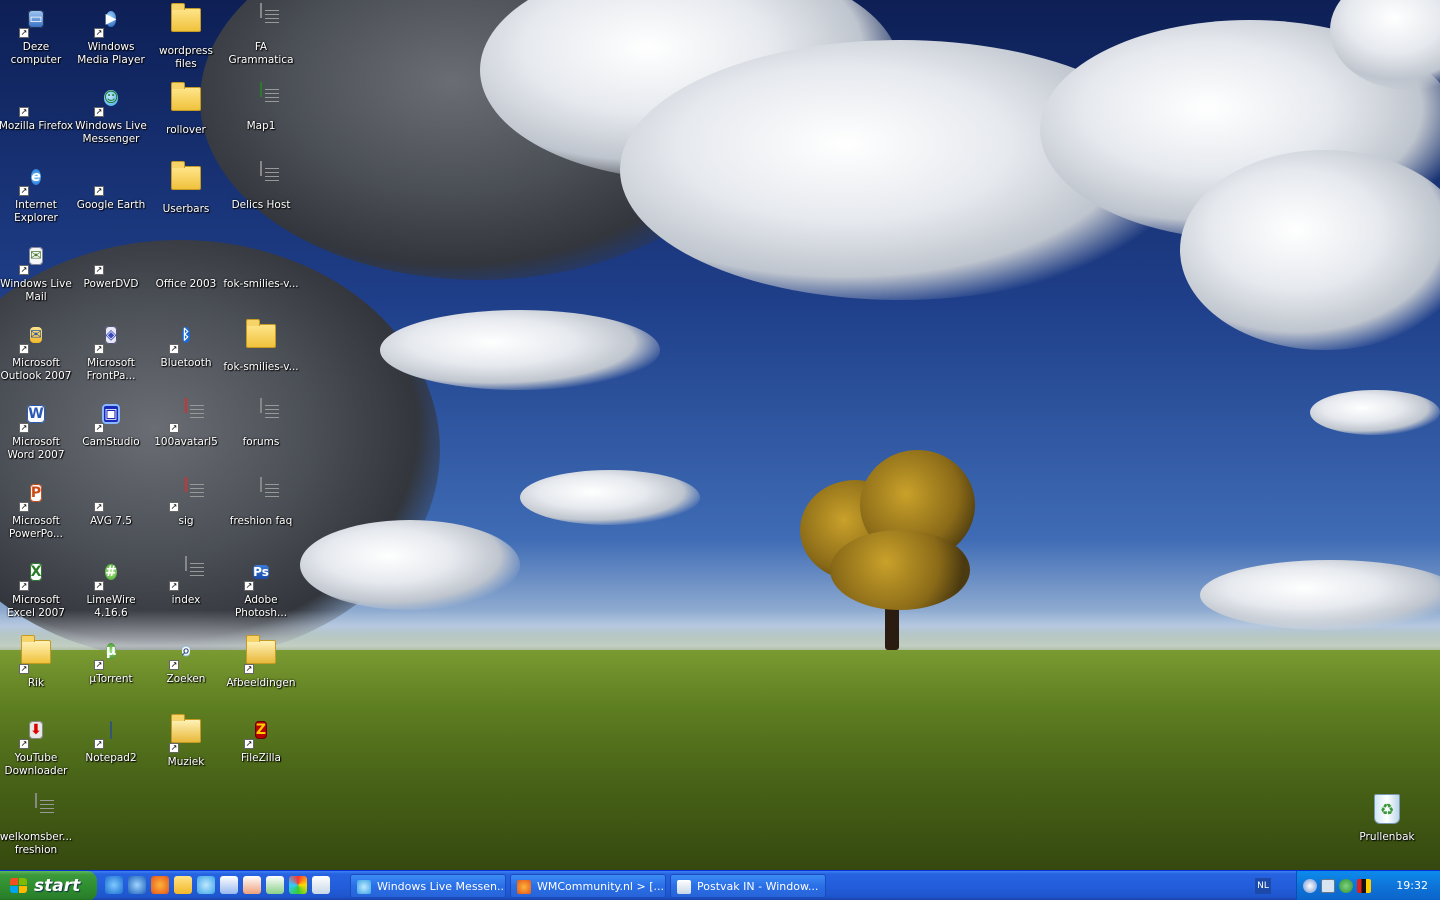 The image size is (1440, 900). I want to click on image-icon: ↗, so click(186, 494).